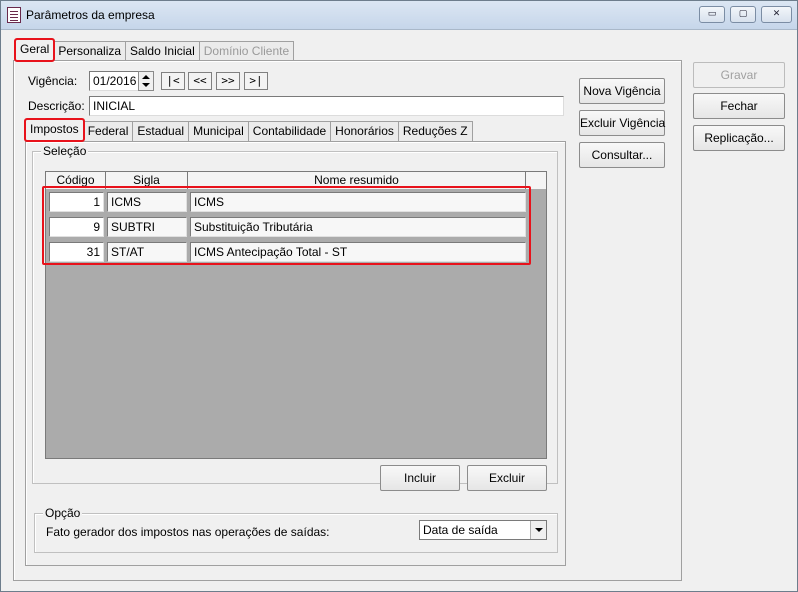  Describe the element at coordinates (34, 50) in the screenshot. I see `tab-geral: Geral` at that location.